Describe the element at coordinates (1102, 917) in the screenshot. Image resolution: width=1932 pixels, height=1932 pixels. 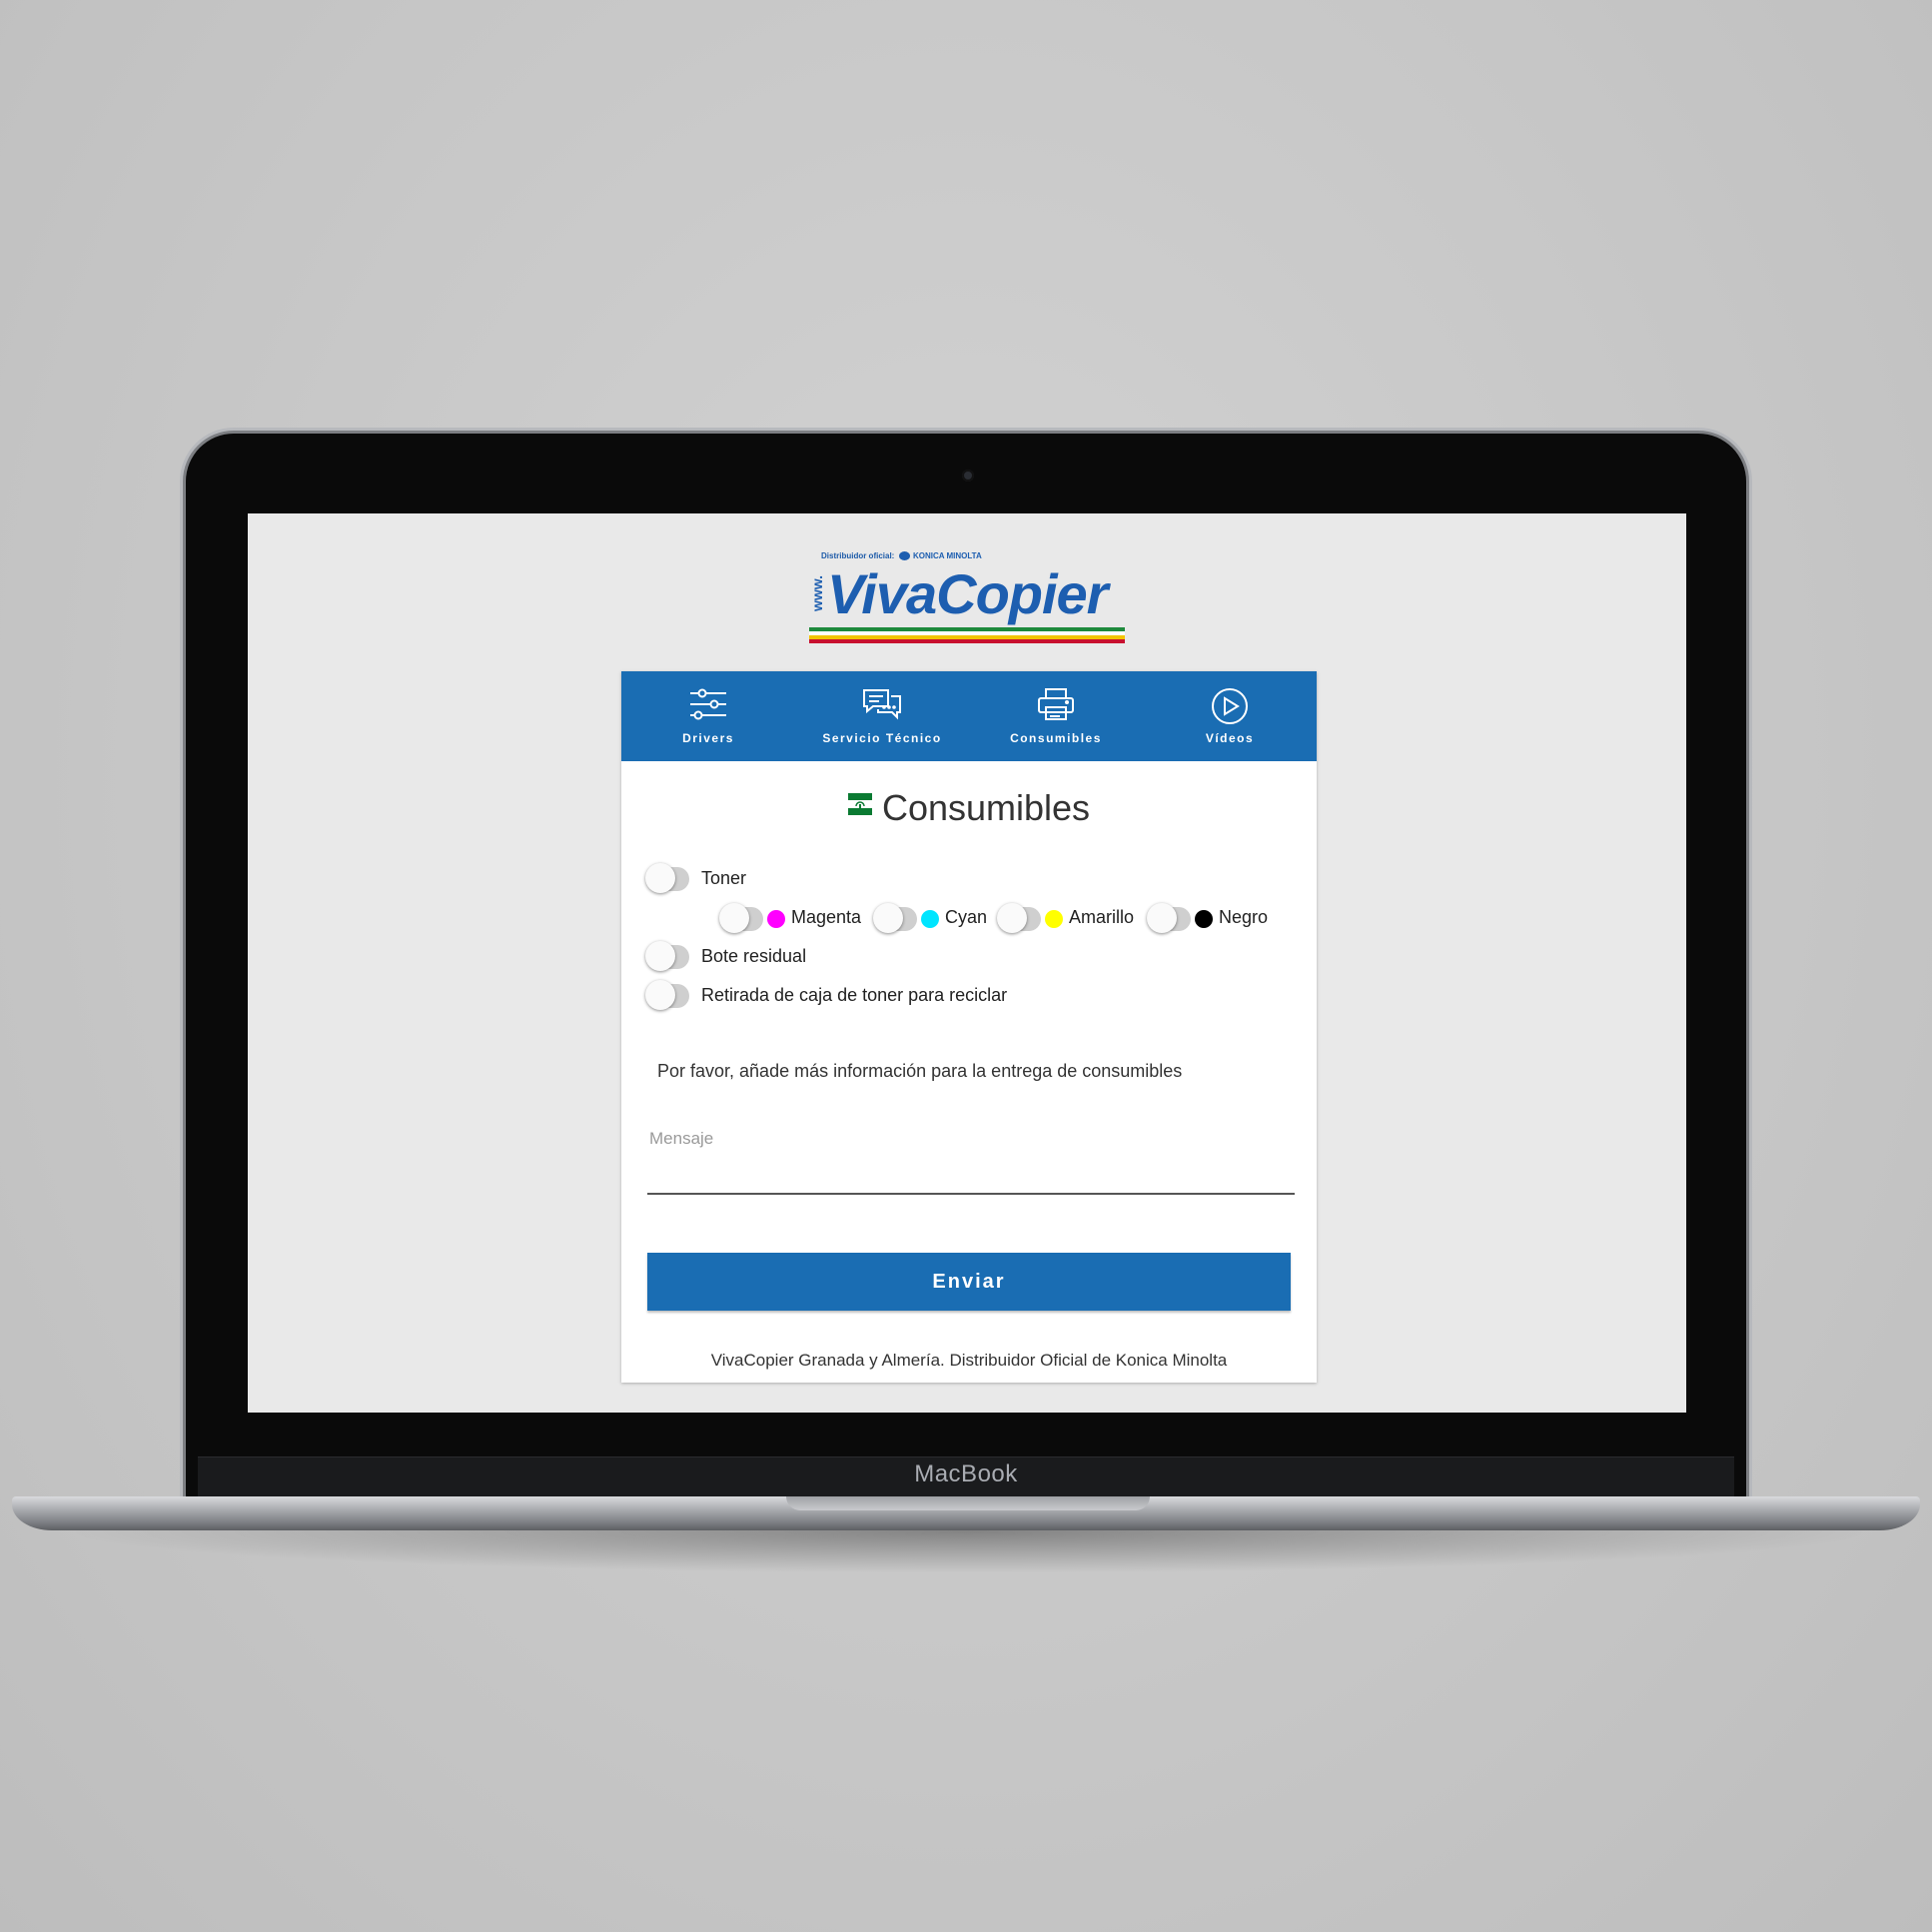
I see `amarillo-label: Amarillo` at that location.